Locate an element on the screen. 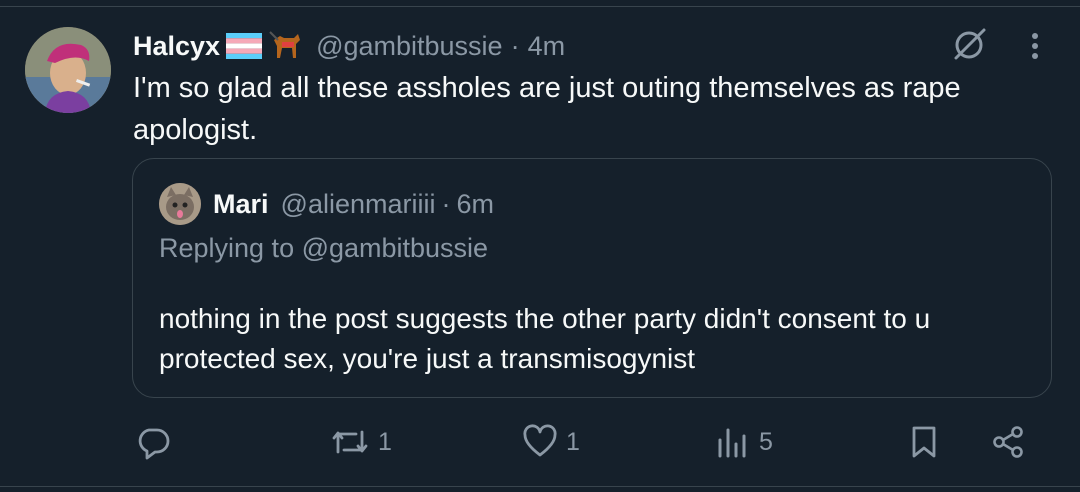 This screenshot has width=1080, height=492. retweet-count: 1 is located at coordinates (385, 441).